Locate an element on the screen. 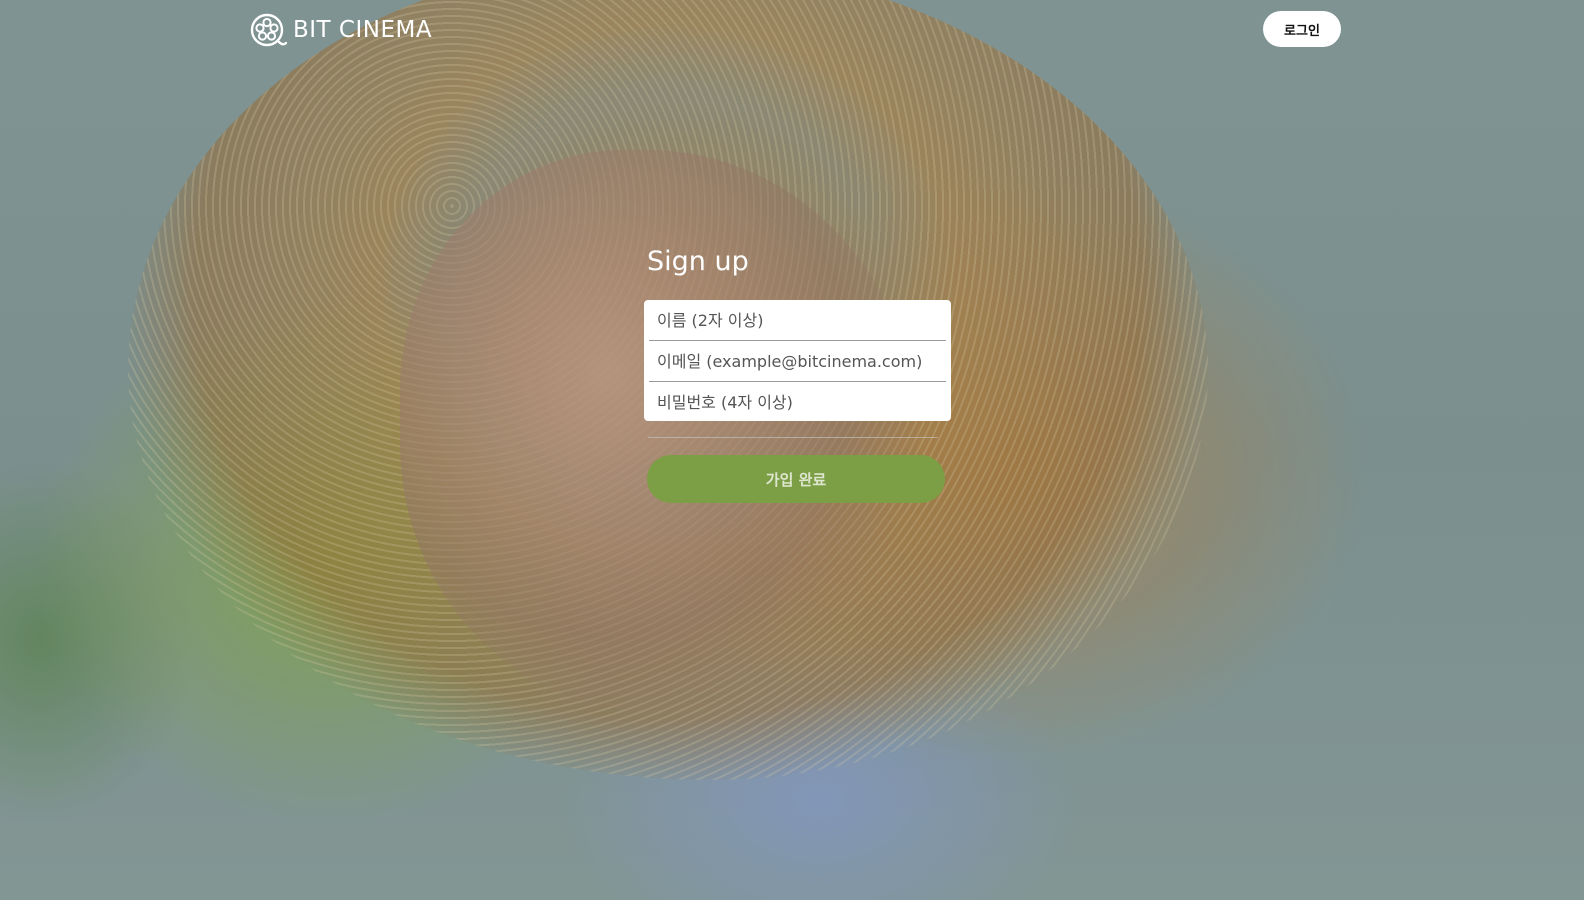 This screenshot has width=1584, height=900. name-input is located at coordinates (797, 320).